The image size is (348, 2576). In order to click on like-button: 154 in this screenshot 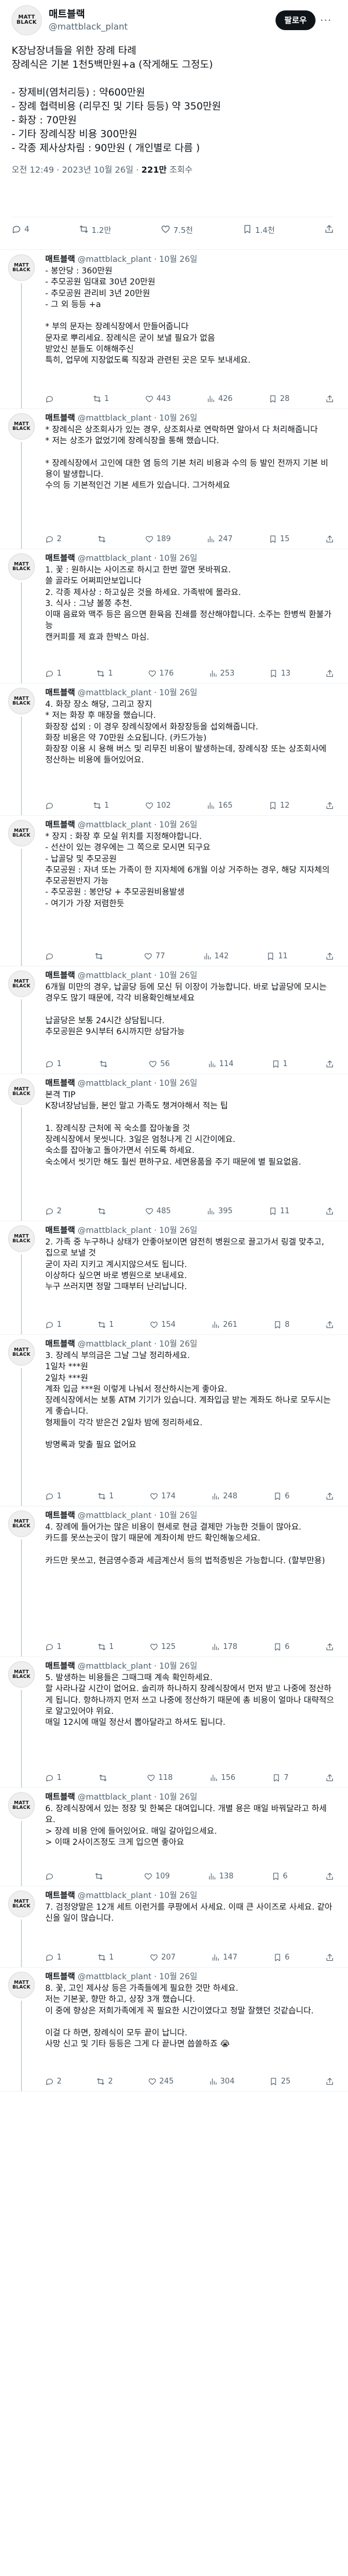, I will do `click(163, 1324)`.